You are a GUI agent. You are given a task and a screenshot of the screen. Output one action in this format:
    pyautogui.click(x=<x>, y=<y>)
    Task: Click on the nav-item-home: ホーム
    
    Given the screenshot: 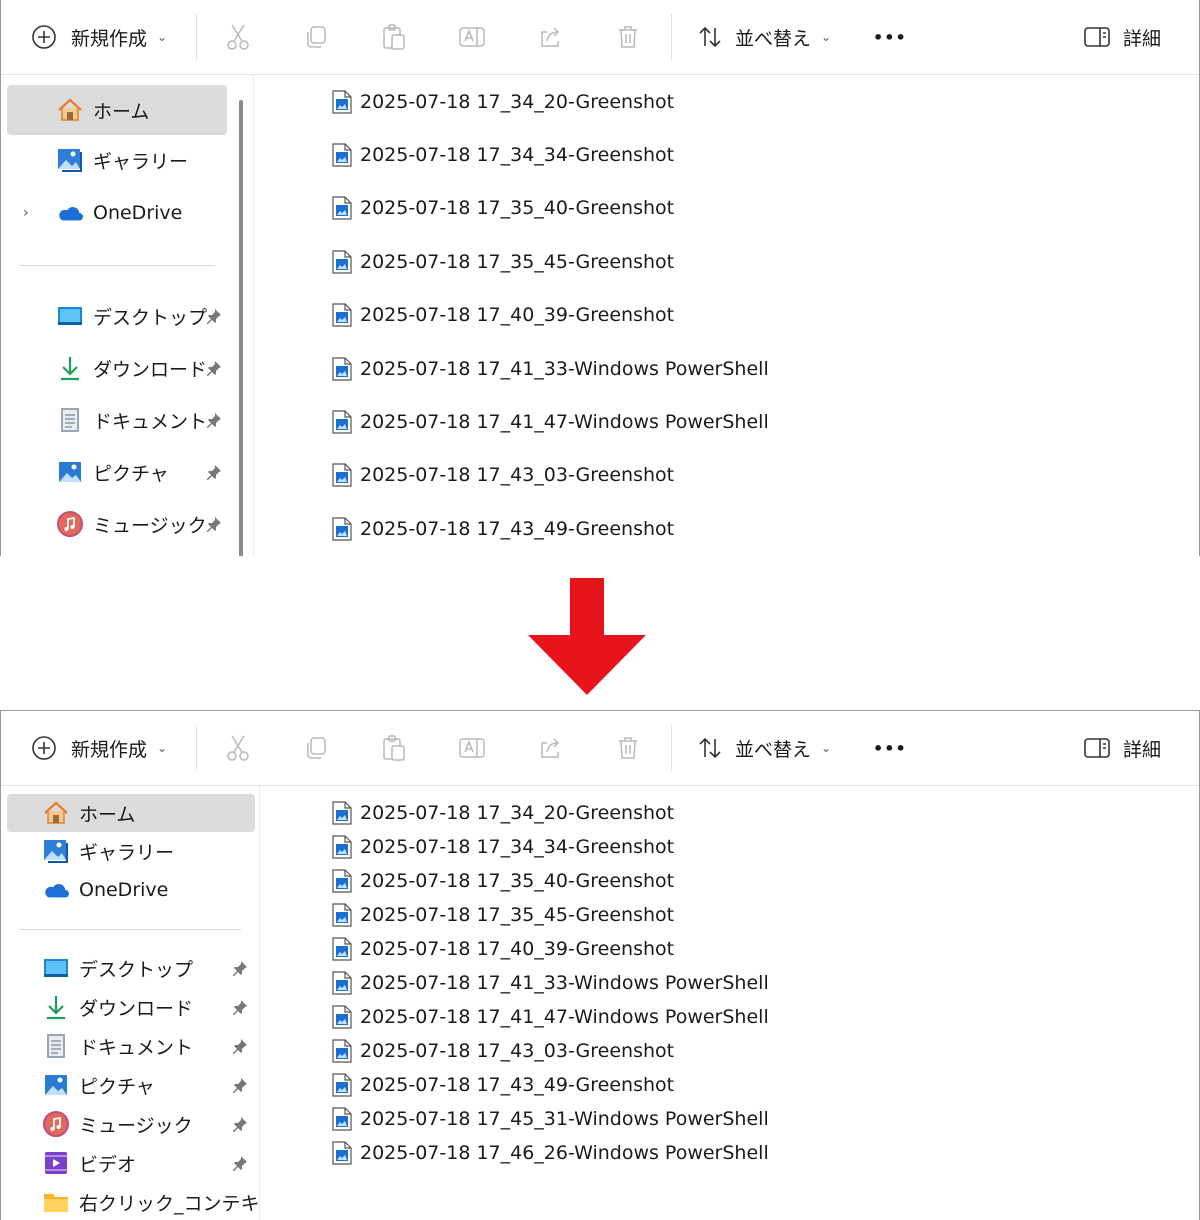 What is the action you would take?
    pyautogui.click(x=103, y=110)
    